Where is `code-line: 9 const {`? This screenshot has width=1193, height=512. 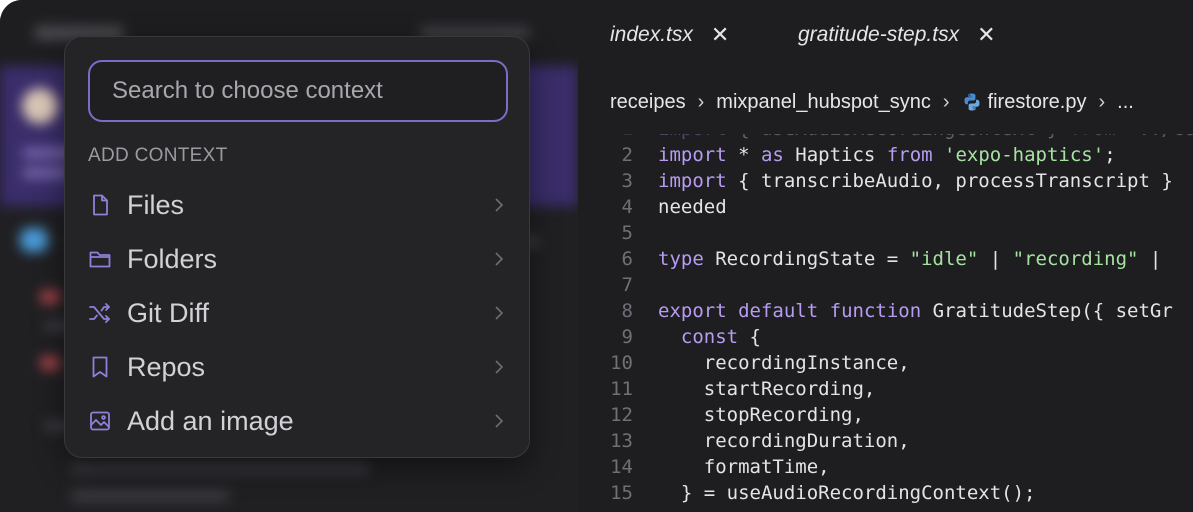
code-line: 9 const { is located at coordinates (885, 337).